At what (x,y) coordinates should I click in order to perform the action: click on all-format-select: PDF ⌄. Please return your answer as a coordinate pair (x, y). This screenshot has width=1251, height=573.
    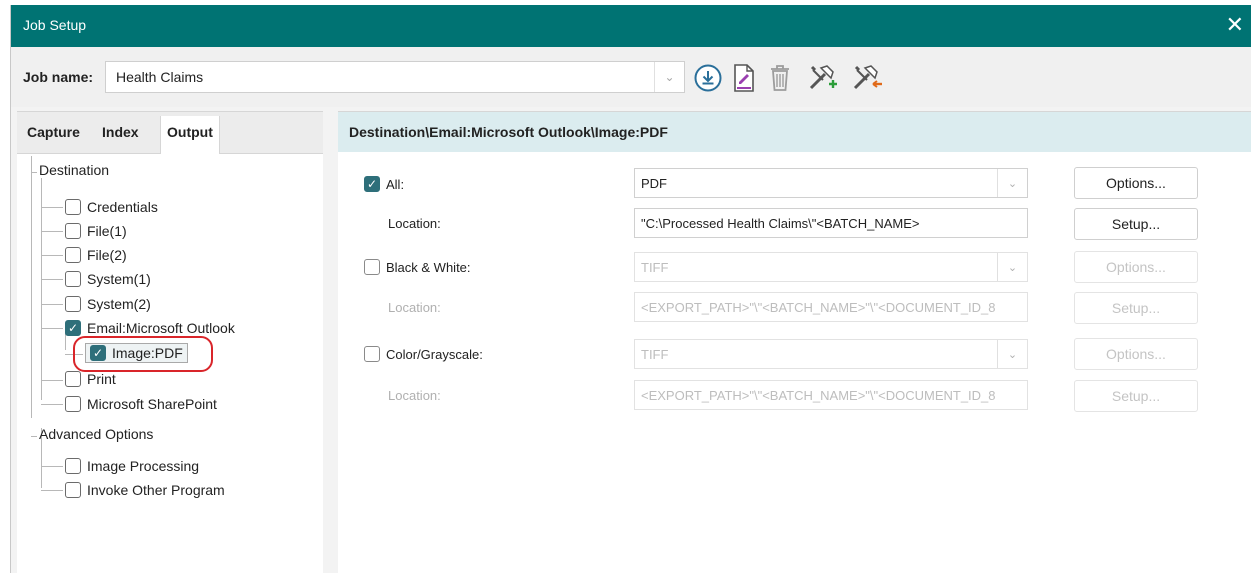
    Looking at the image, I should click on (831, 183).